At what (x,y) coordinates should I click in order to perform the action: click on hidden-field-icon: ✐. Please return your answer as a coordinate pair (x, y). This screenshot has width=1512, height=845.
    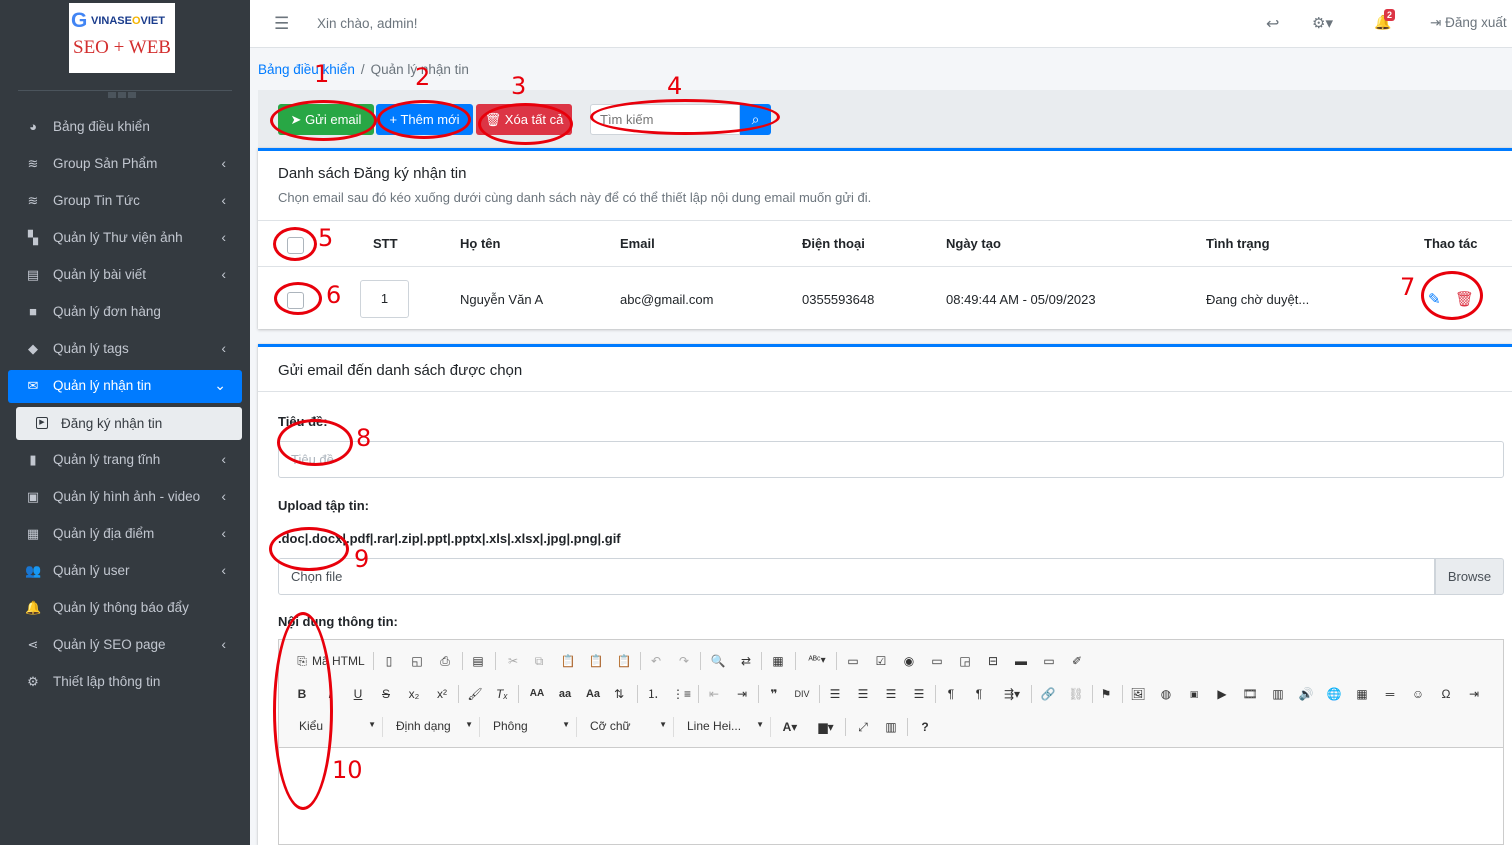
    Looking at the image, I should click on (1077, 661).